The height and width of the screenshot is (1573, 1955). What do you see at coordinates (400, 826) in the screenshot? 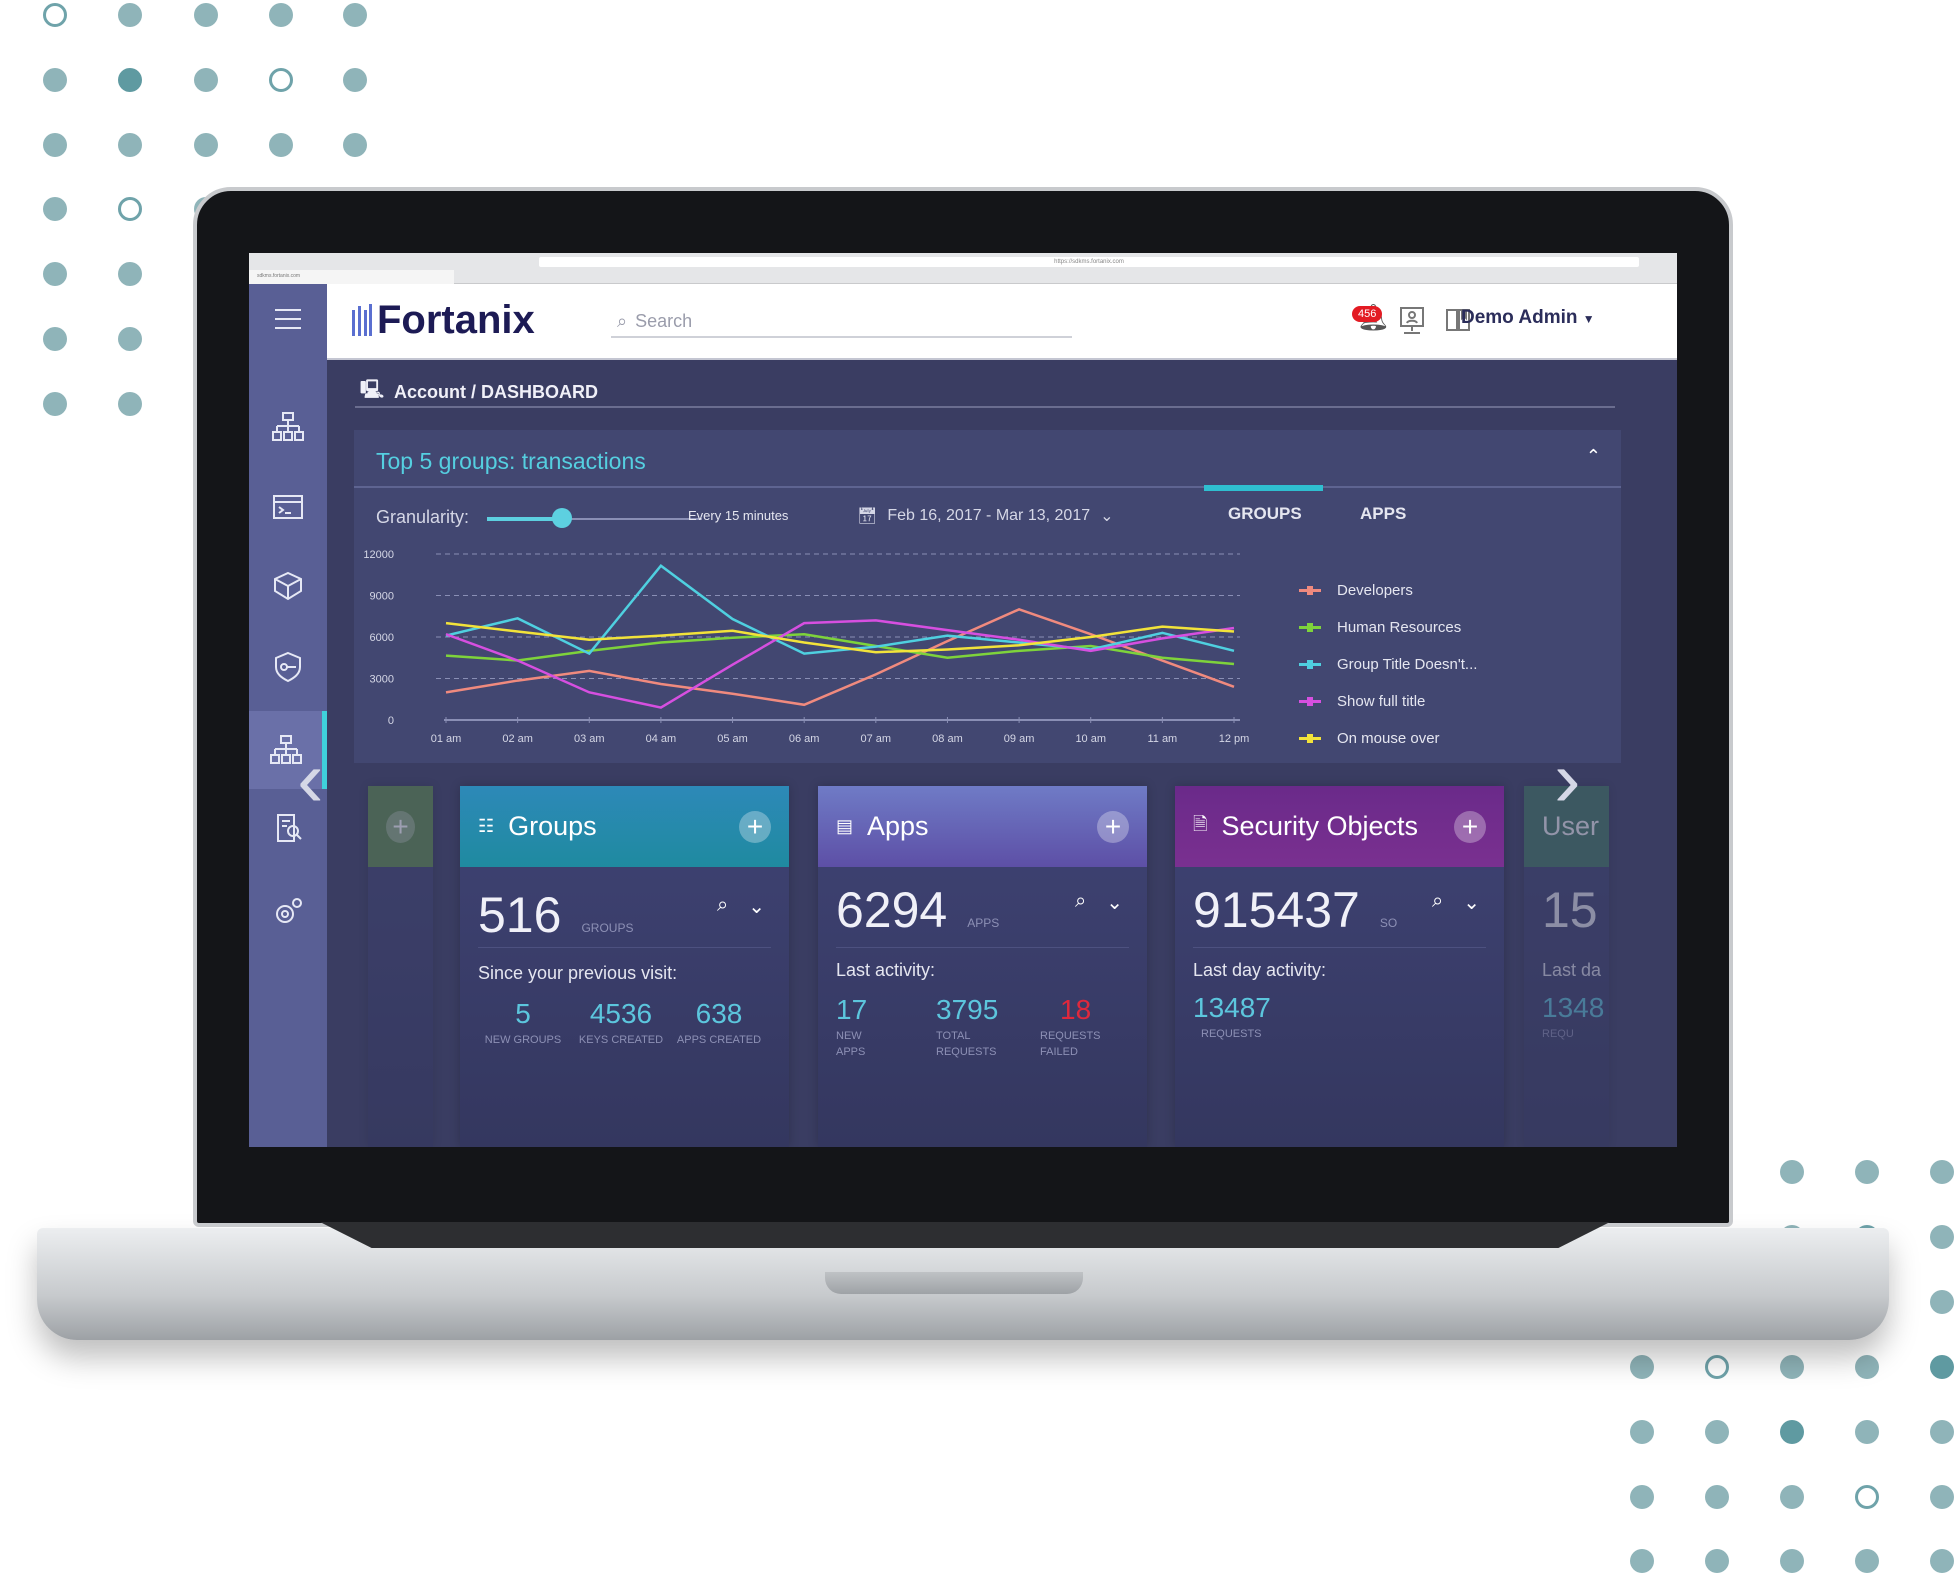
I see `add-icon: +` at bounding box center [400, 826].